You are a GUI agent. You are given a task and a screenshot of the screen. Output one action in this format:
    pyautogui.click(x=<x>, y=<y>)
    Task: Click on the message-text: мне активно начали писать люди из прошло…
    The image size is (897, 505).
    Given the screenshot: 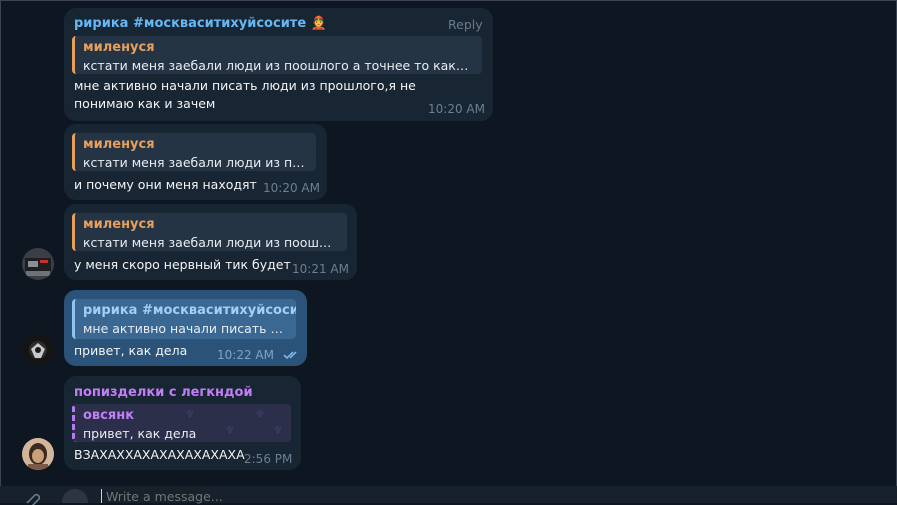 What is the action you would take?
    pyautogui.click(x=245, y=94)
    